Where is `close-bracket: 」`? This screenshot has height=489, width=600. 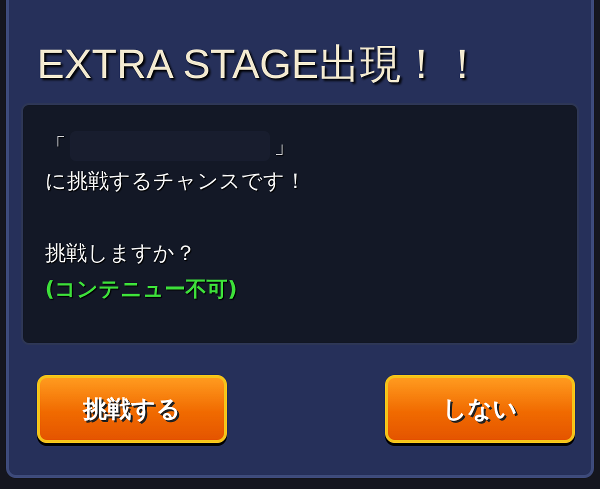
close-bracket: 」 is located at coordinates (284, 146).